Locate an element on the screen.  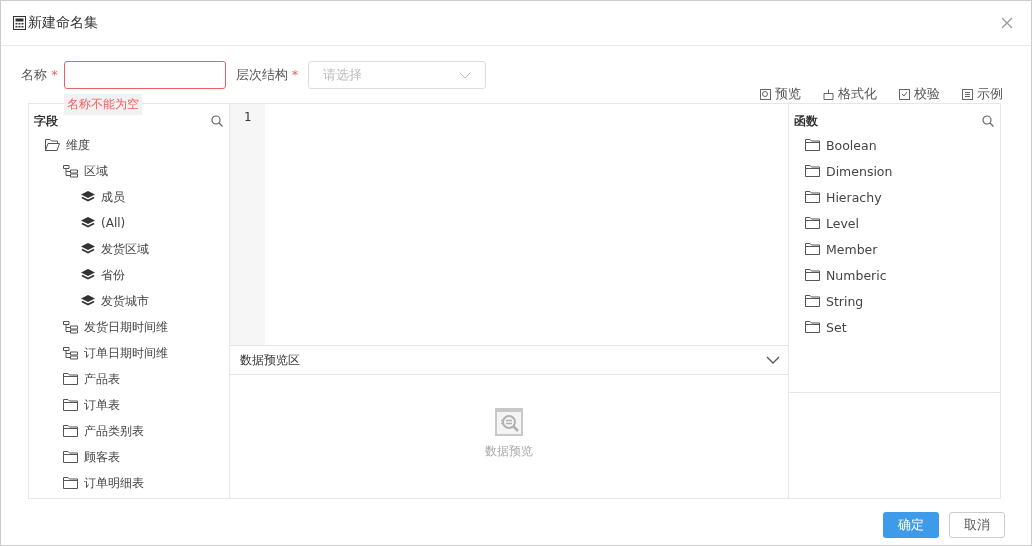
tree-item: 产品类别表 is located at coordinates (129, 431).